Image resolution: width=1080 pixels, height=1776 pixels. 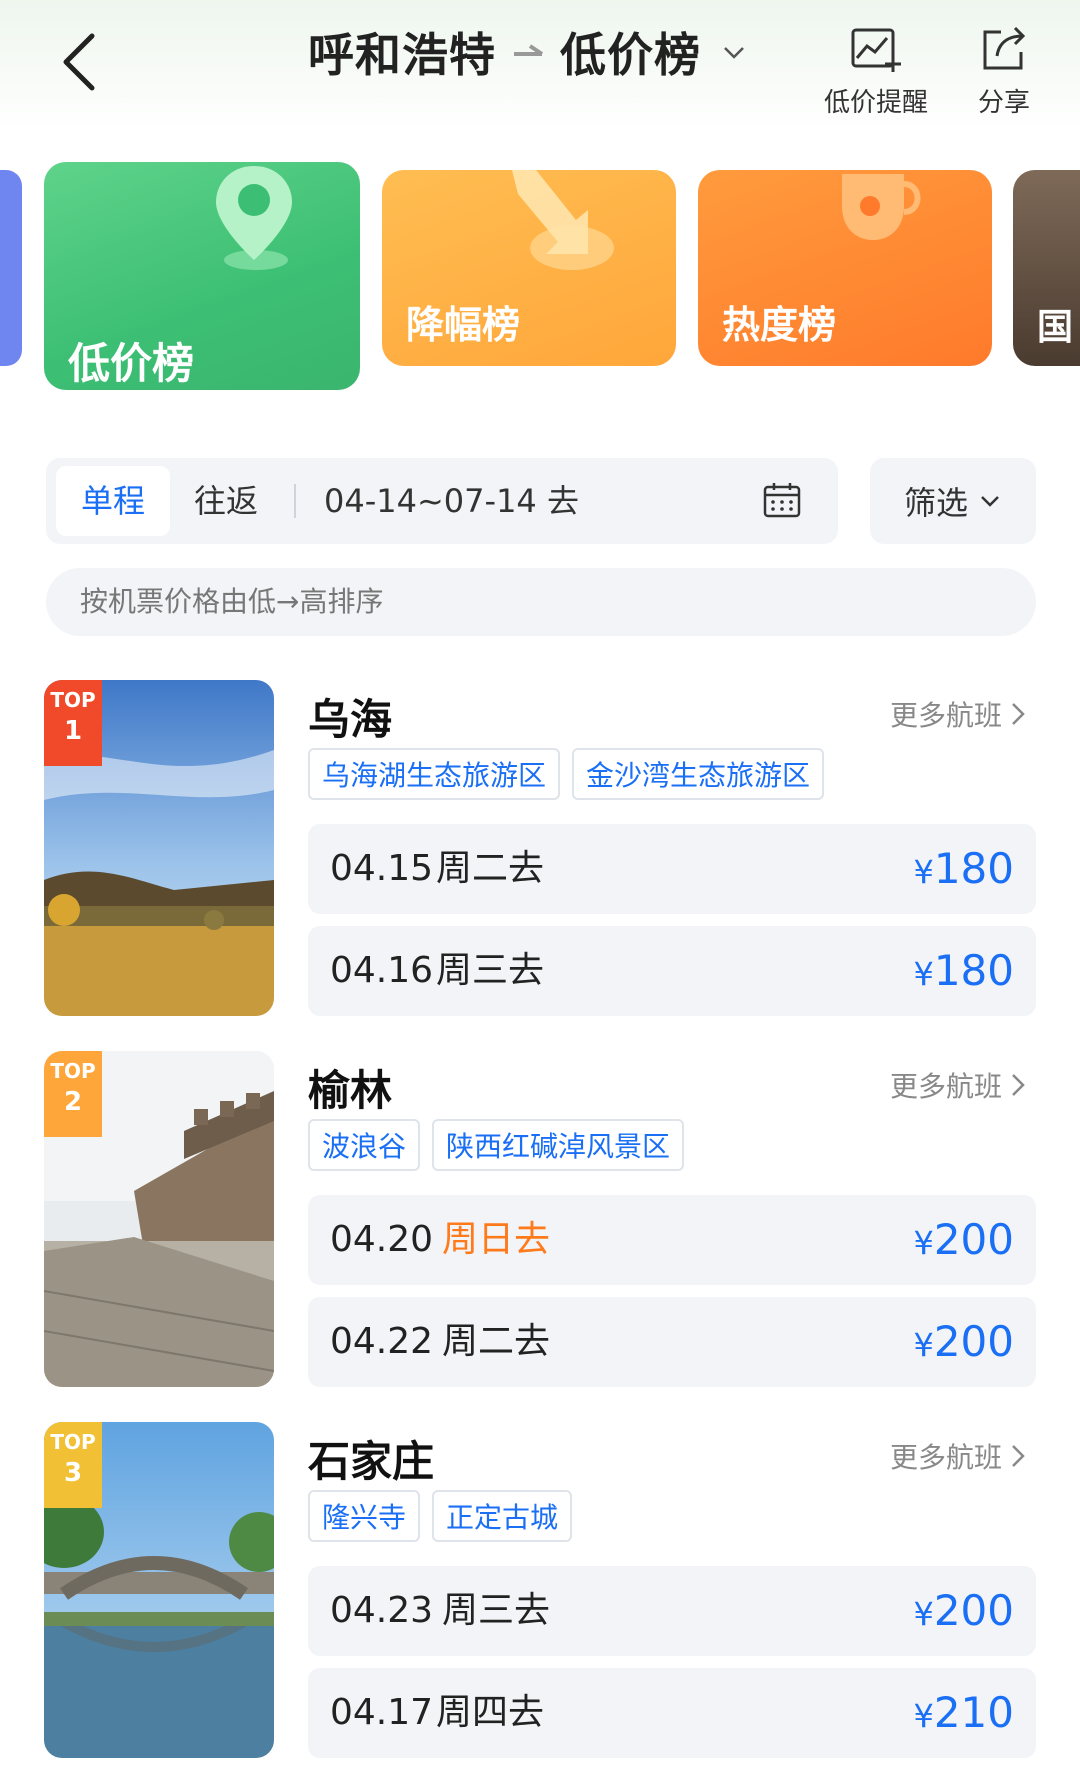 I want to click on page-title: 呼和浩特 低价榜, so click(x=527, y=52).